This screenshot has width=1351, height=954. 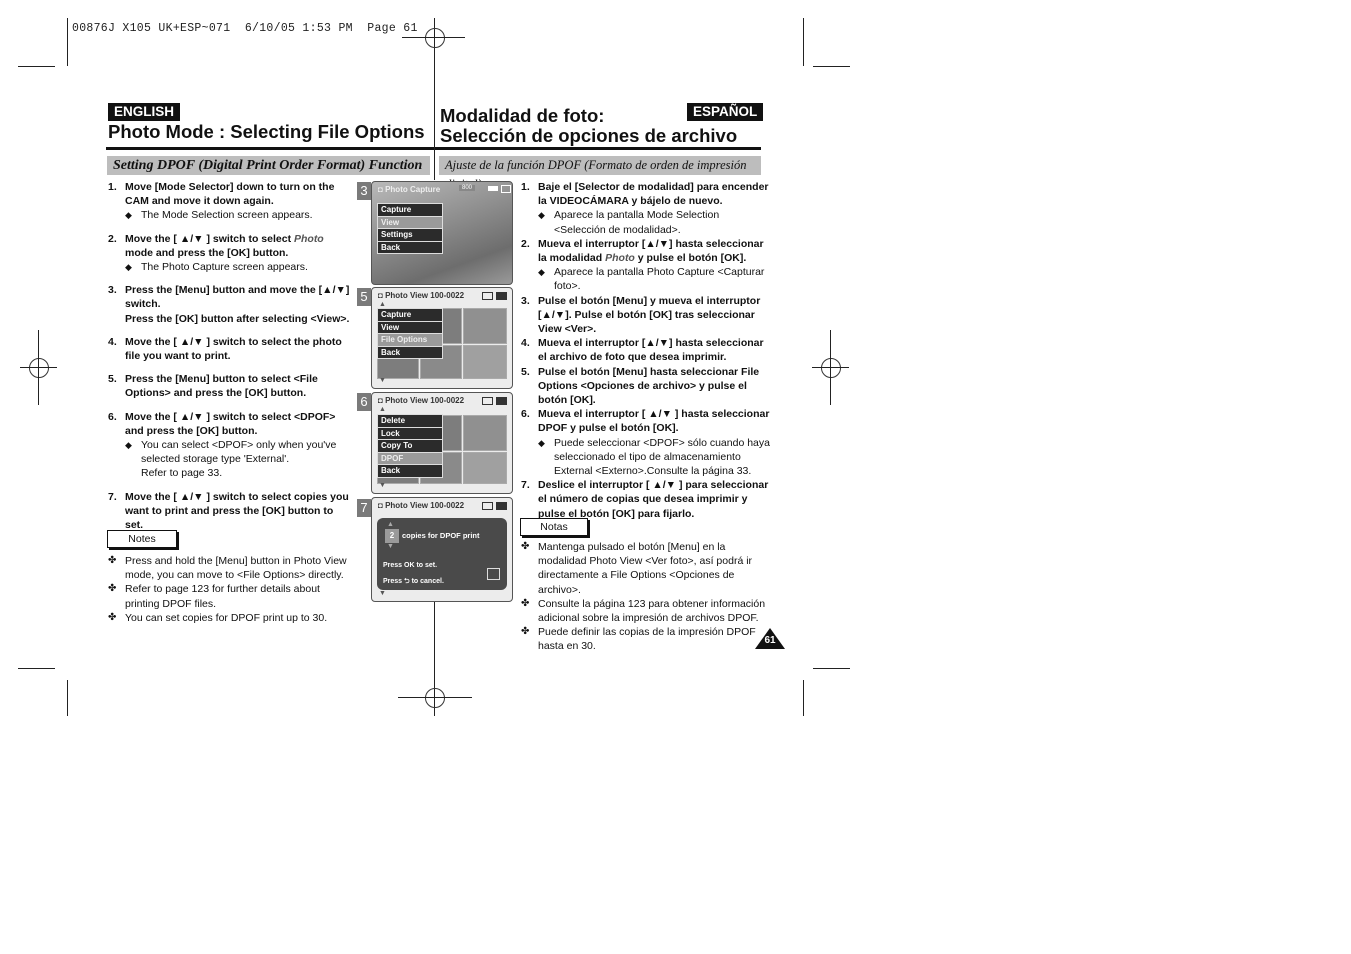 I want to click on screen-menu: Capture View Settings Back, so click(x=410, y=228).